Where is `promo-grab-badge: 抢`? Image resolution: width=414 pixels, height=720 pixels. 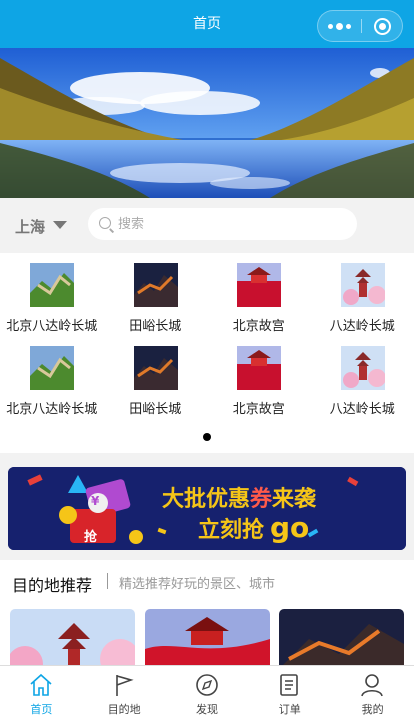
promo-grab-badge: 抢 is located at coordinates (91, 537).